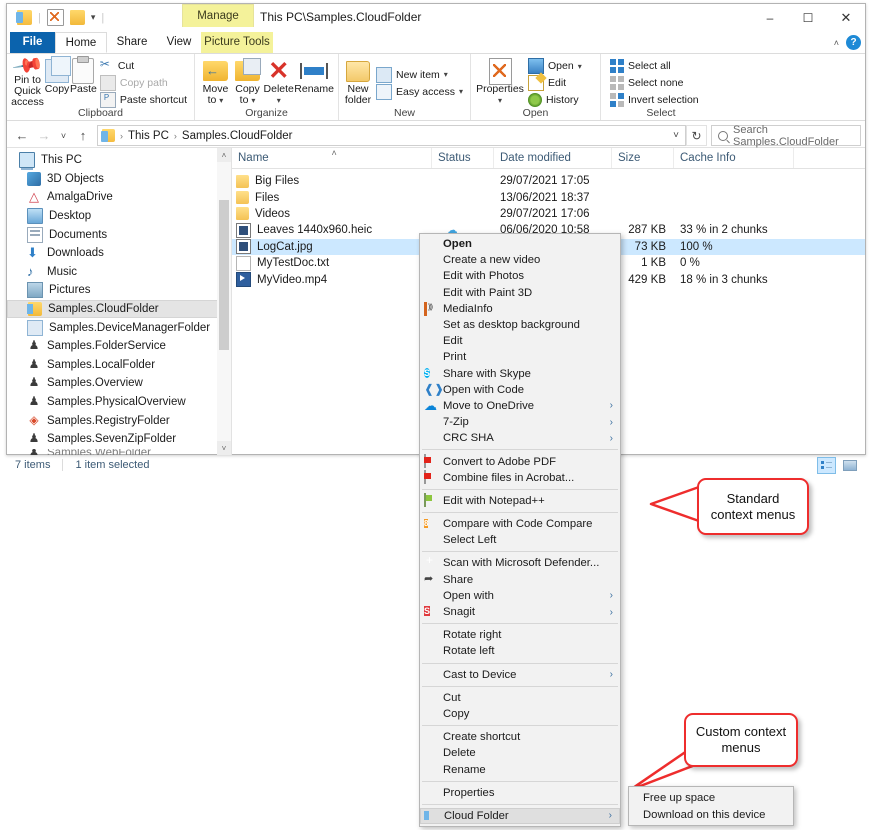  Describe the element at coordinates (27, 79) in the screenshot. I see `pin-to-quick-access-button: 📌 Pin to Quick access` at that location.